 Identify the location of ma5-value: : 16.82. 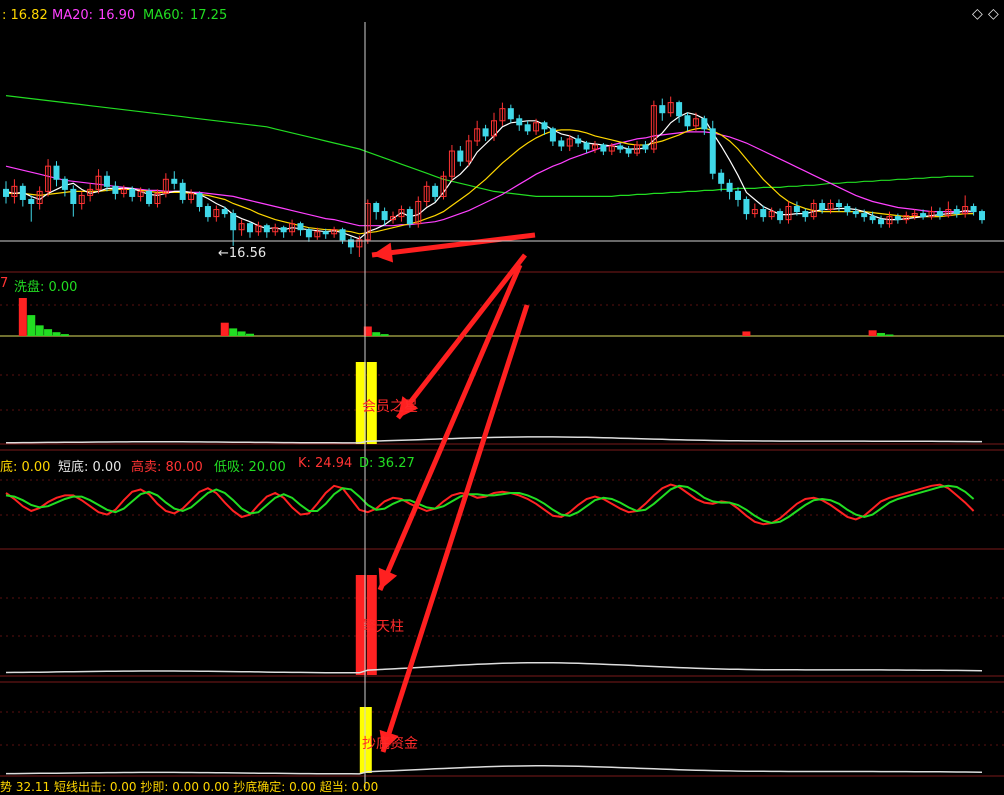
(25, 15).